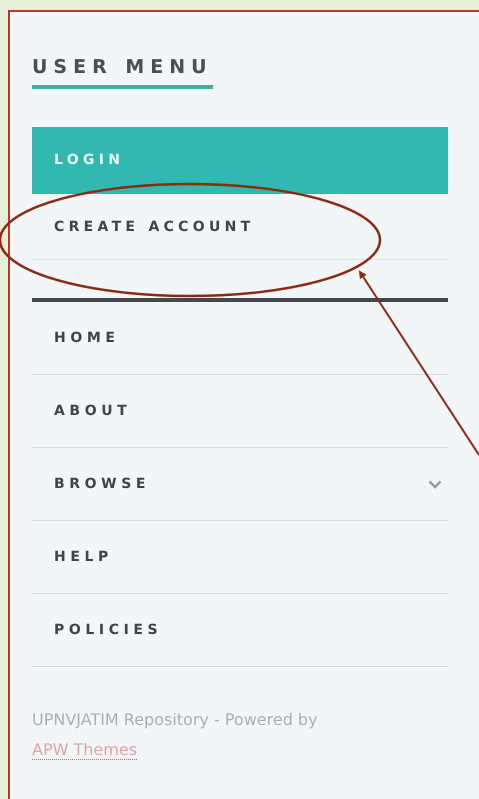 Image resolution: width=479 pixels, height=799 pixels. I want to click on nav-item: POLICIES, so click(240, 630).